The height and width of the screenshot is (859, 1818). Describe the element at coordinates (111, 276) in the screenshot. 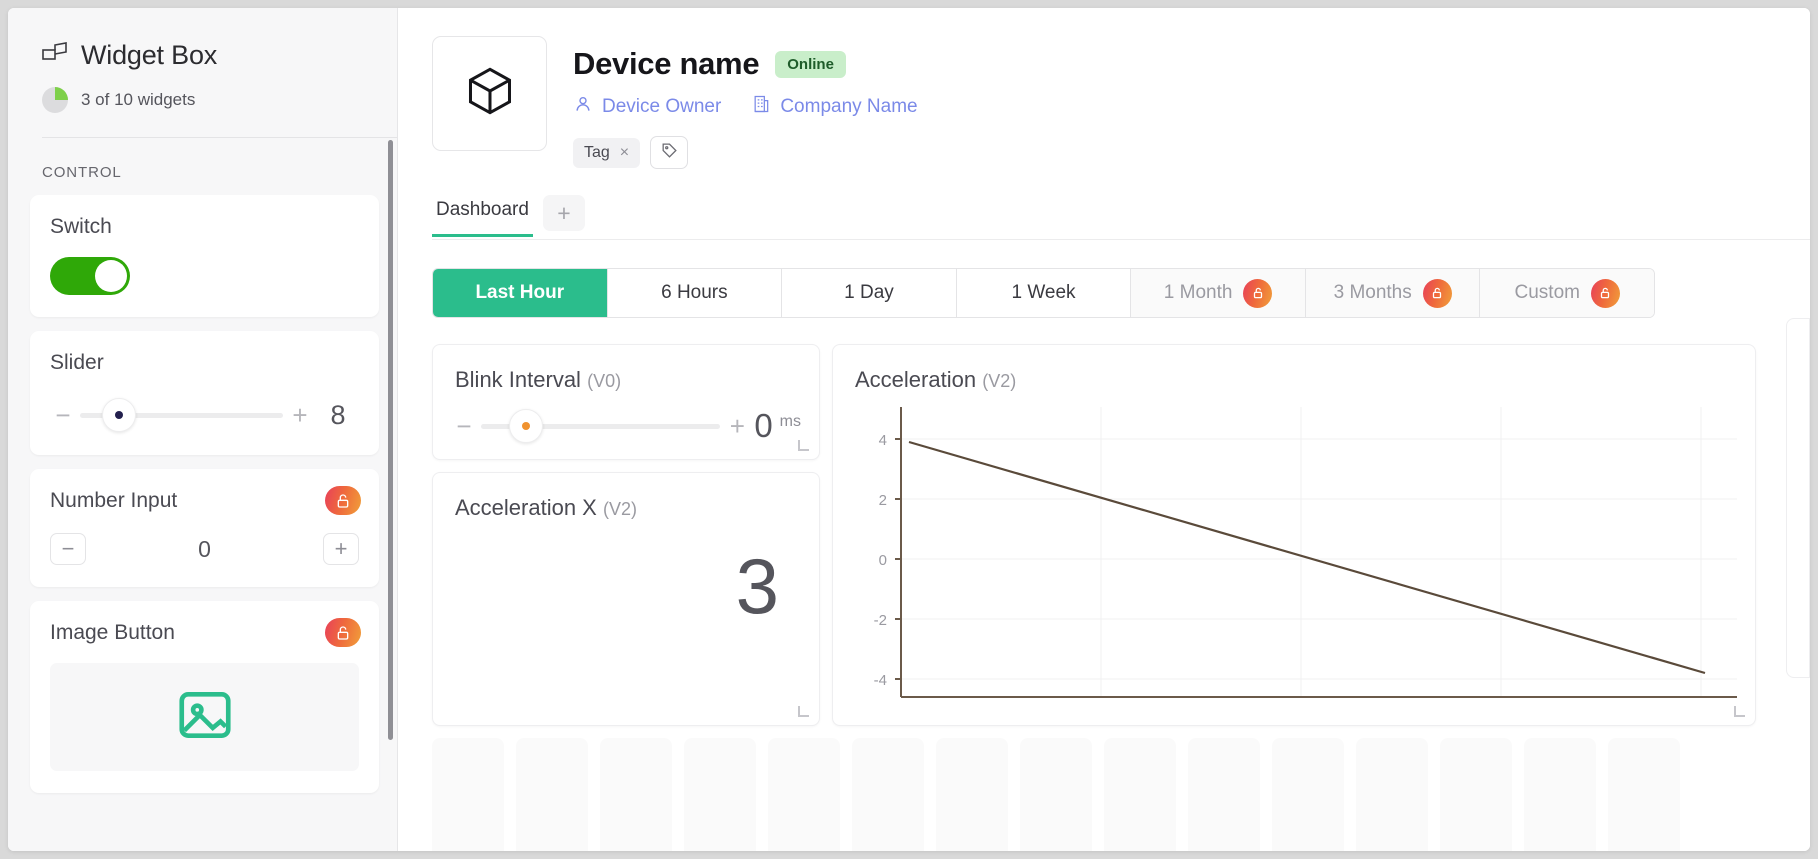

I see `switch-knob` at that location.